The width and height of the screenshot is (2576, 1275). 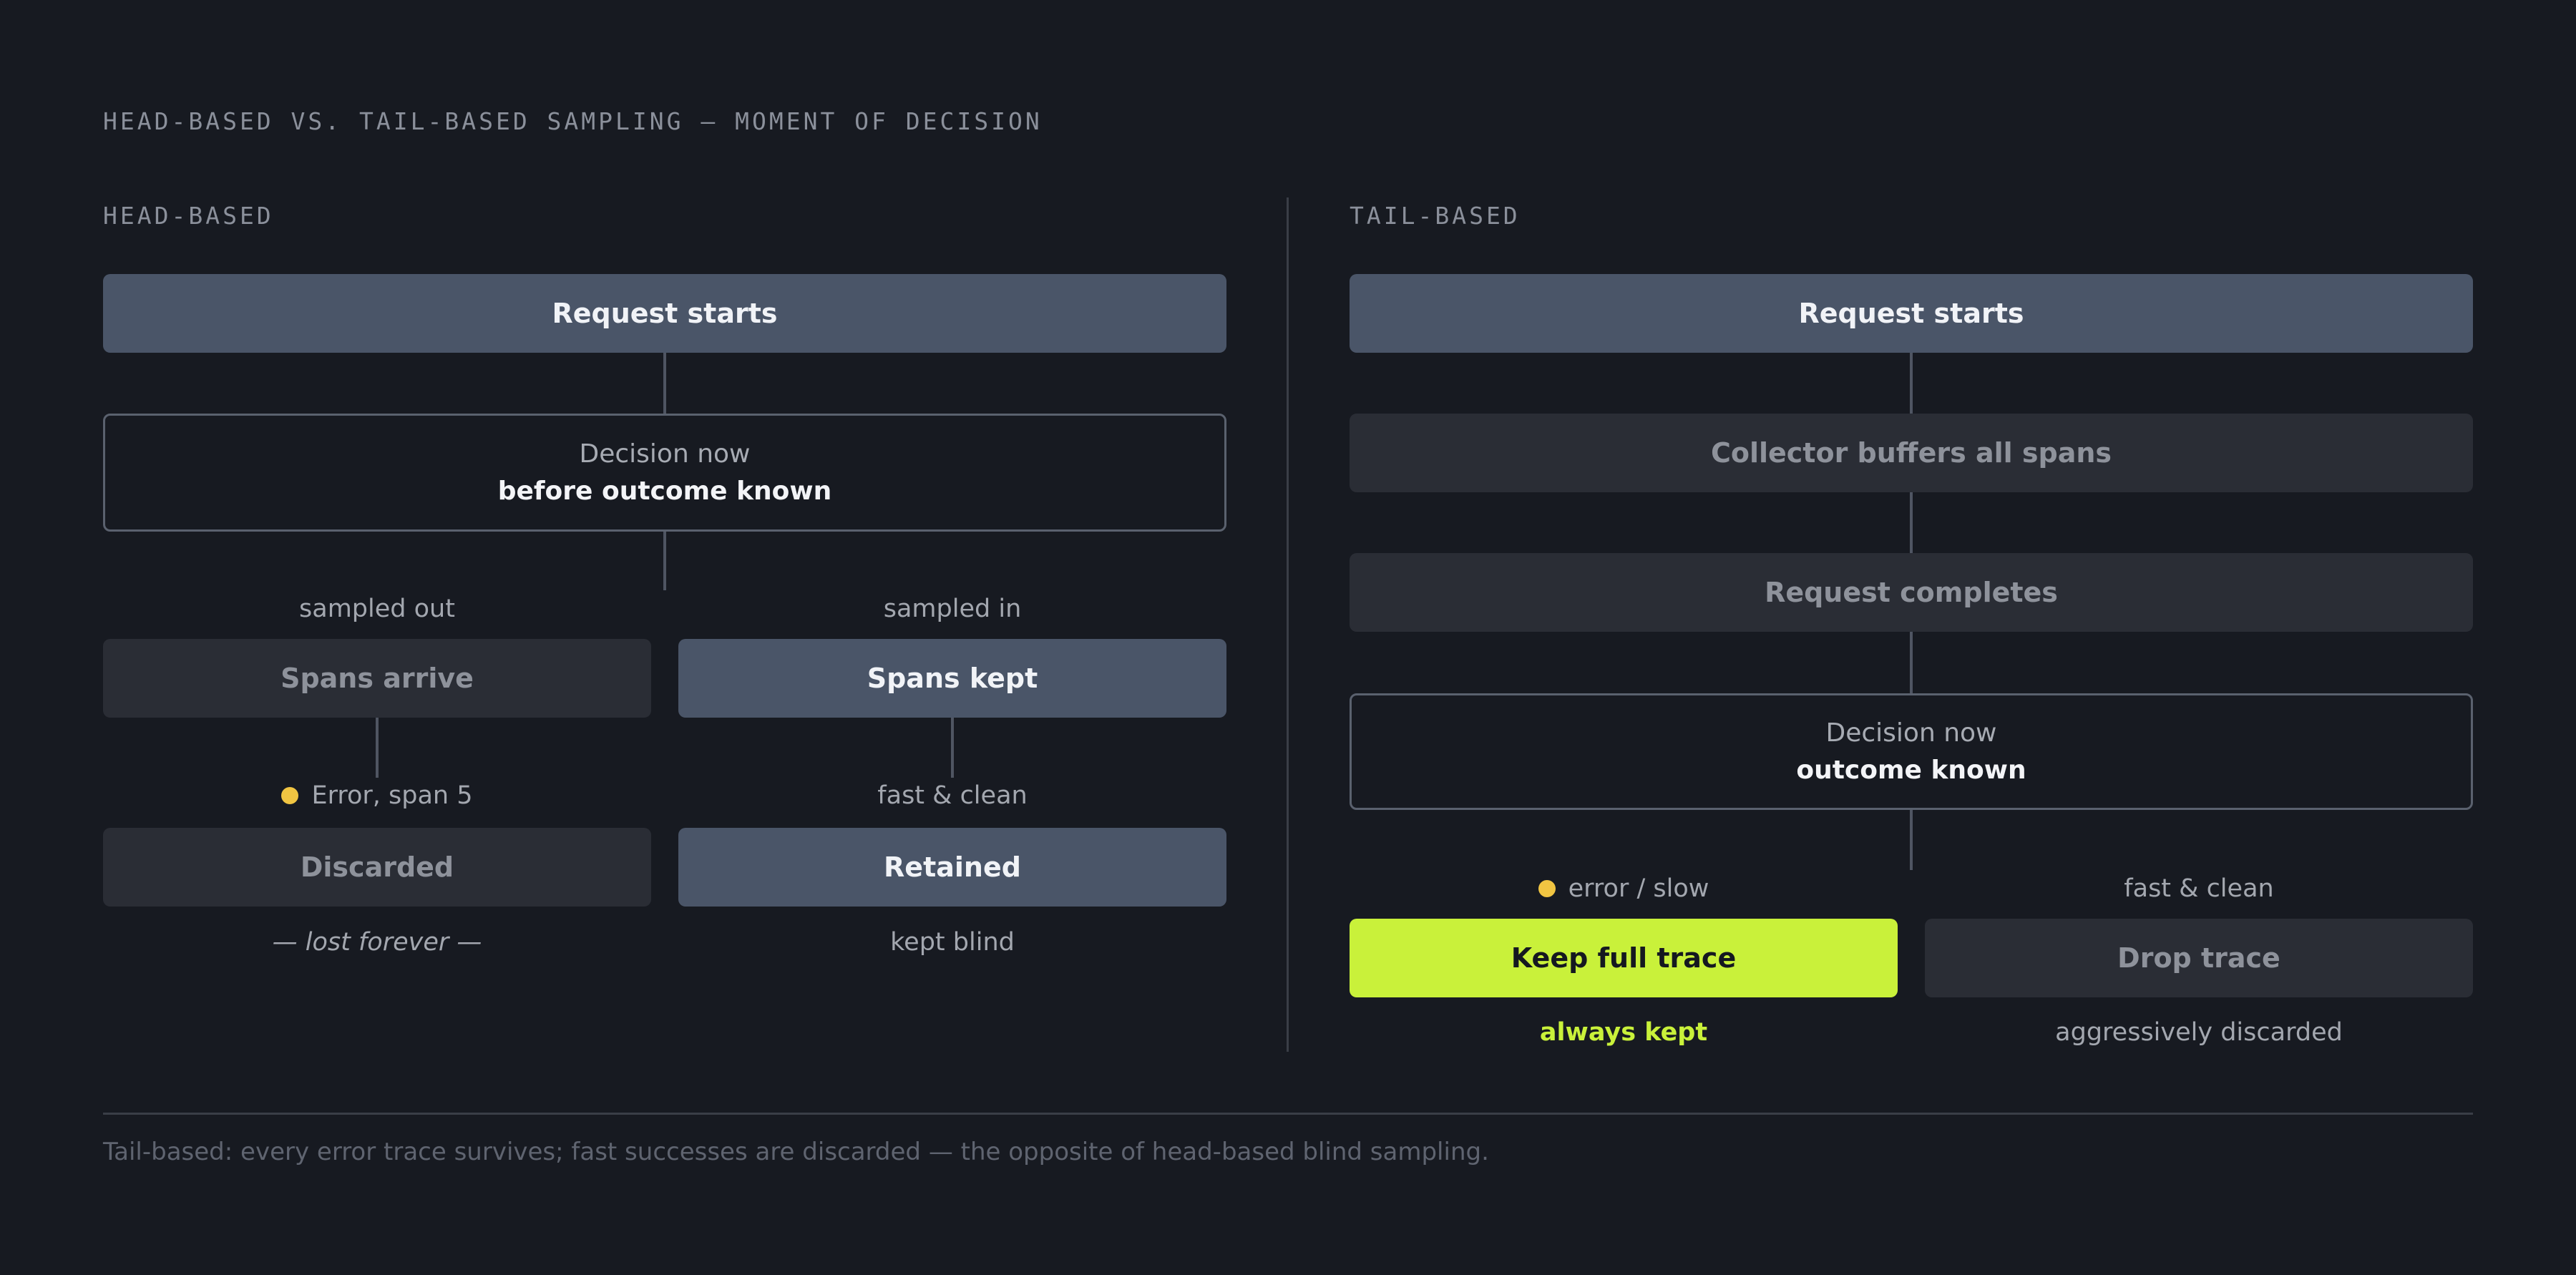 What do you see at coordinates (2199, 888) in the screenshot?
I see `tail-fast-clean-label: fast & clean` at bounding box center [2199, 888].